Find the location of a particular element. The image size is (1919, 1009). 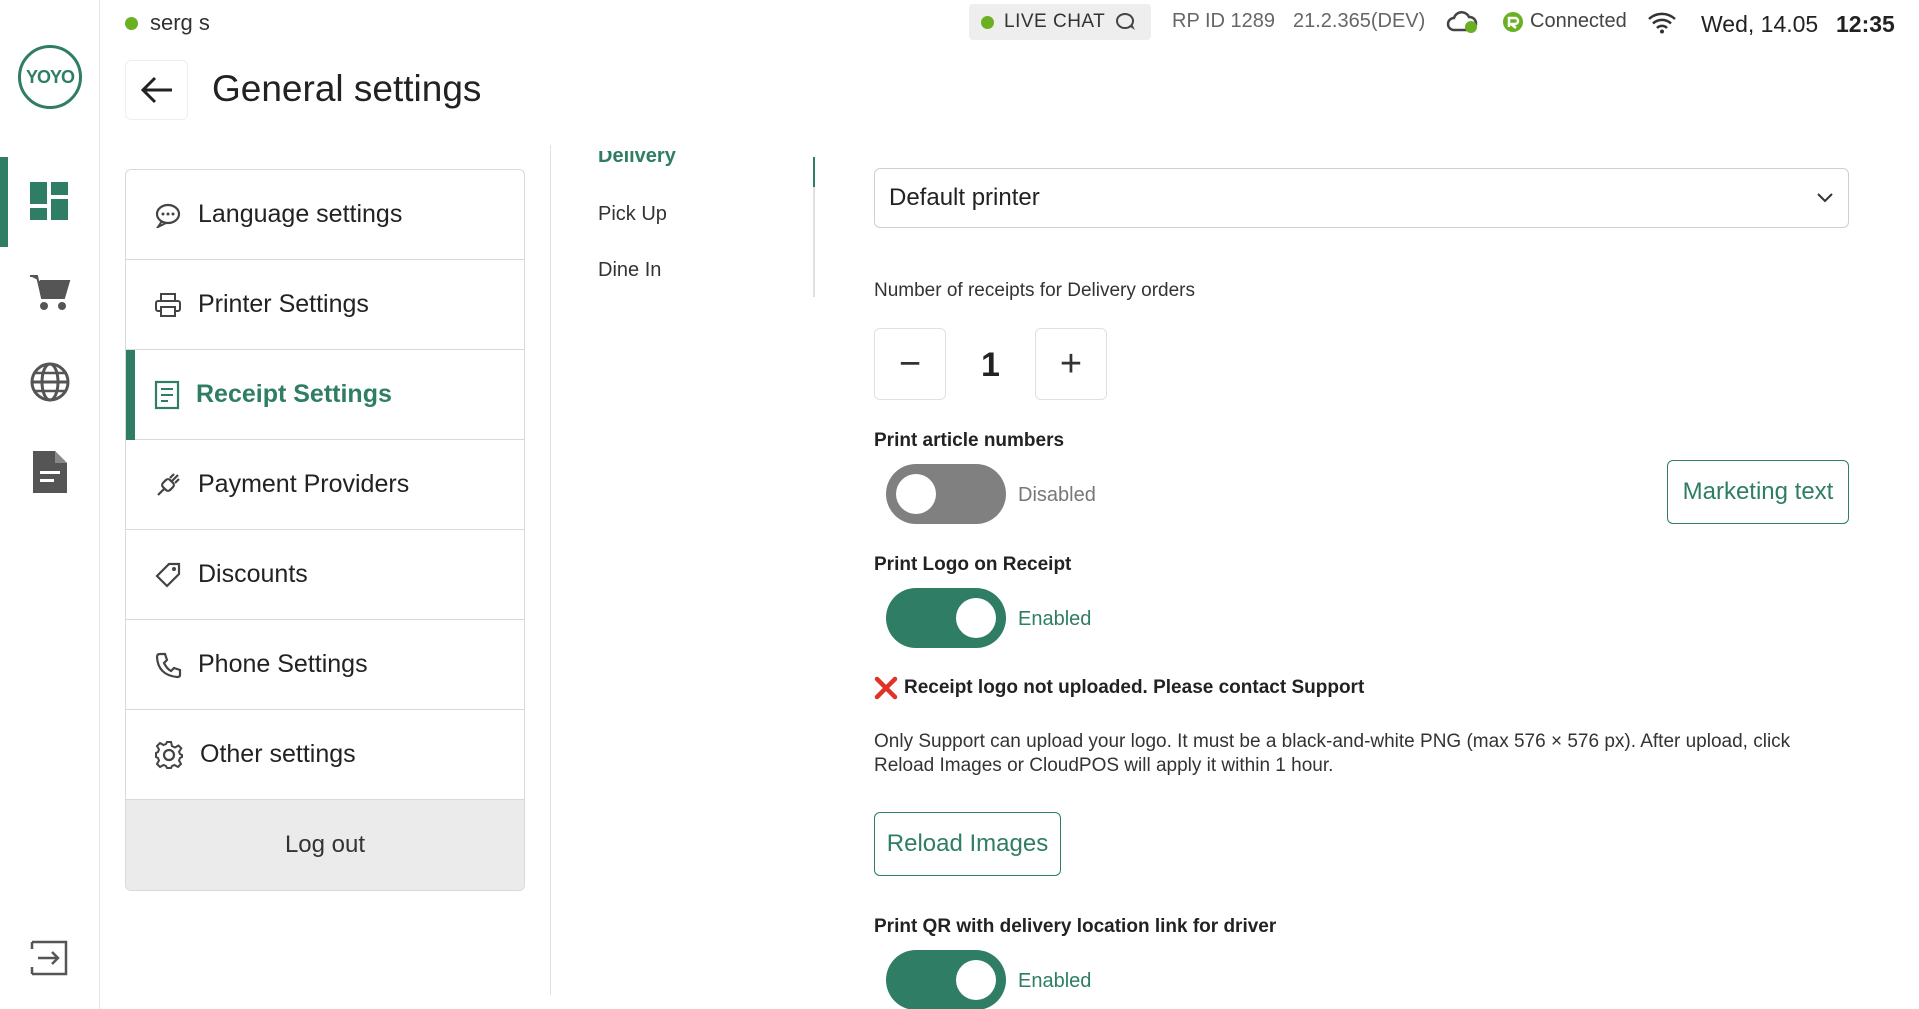

menu-item-label: Discounts is located at coordinates (253, 574).